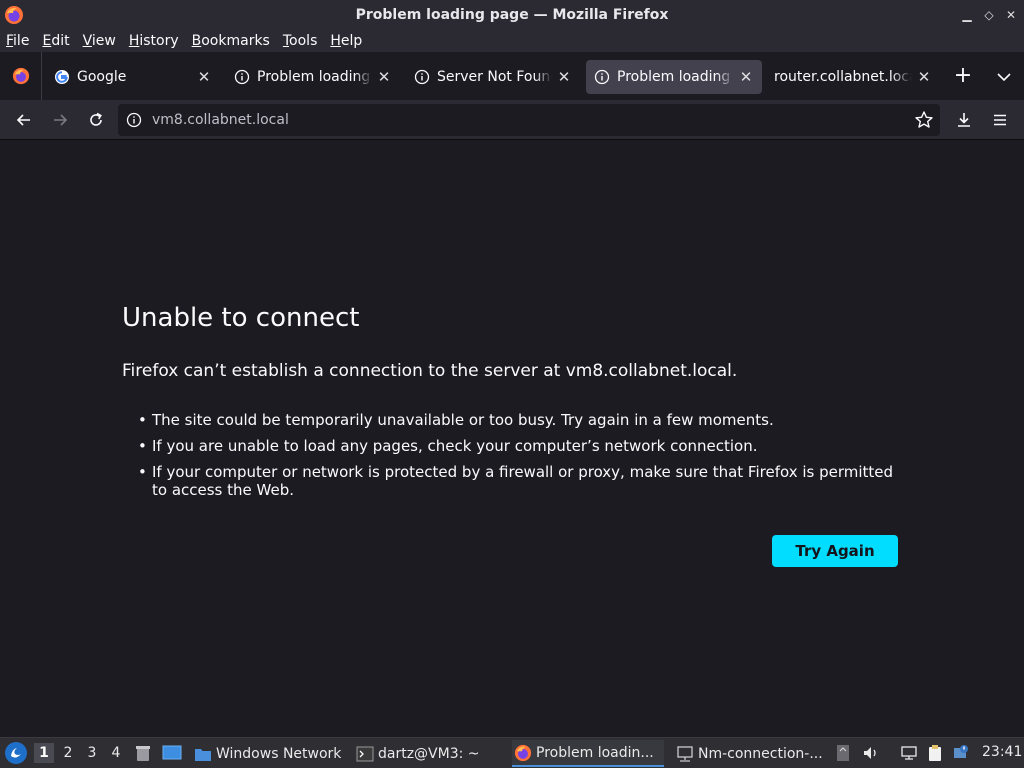  I want to click on download-icon, so click(964, 120).